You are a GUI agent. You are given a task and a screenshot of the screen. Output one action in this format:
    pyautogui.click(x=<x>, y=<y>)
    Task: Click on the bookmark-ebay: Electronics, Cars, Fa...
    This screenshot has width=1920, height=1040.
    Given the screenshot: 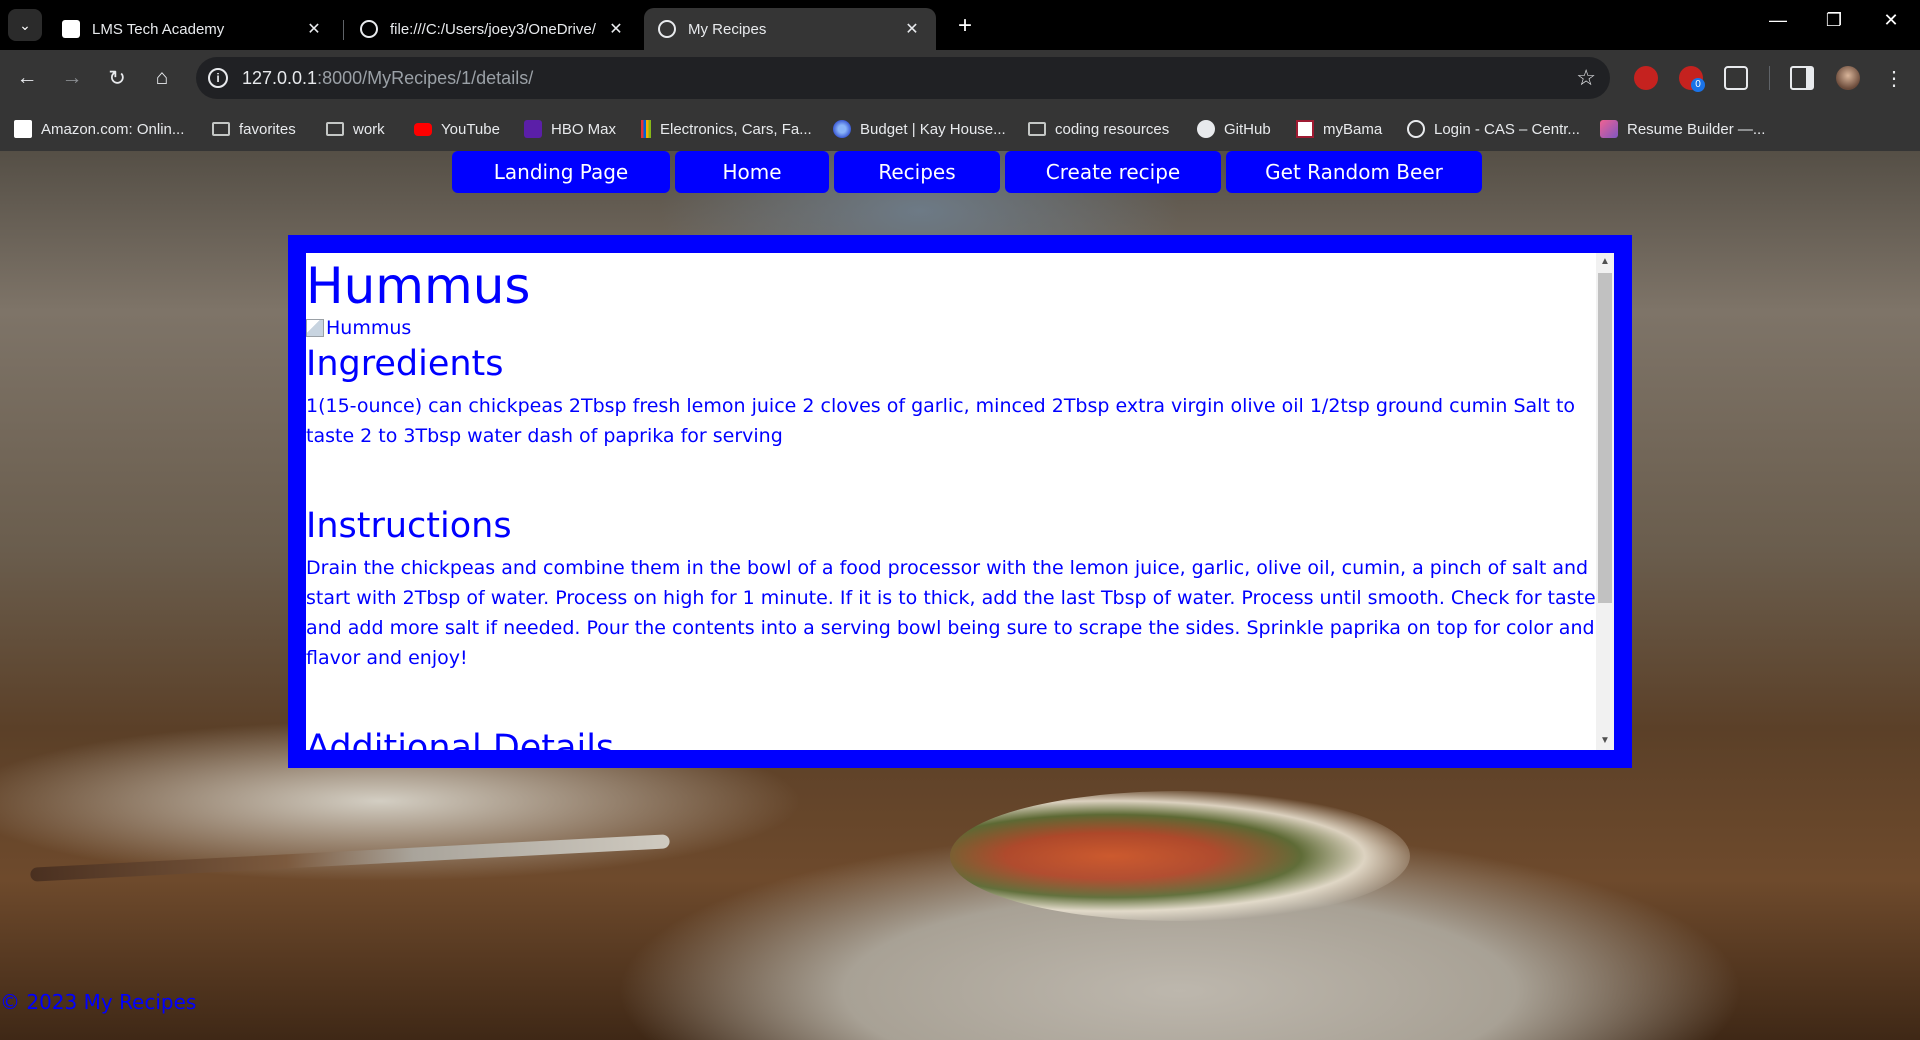 What is the action you would take?
    pyautogui.click(x=726, y=129)
    